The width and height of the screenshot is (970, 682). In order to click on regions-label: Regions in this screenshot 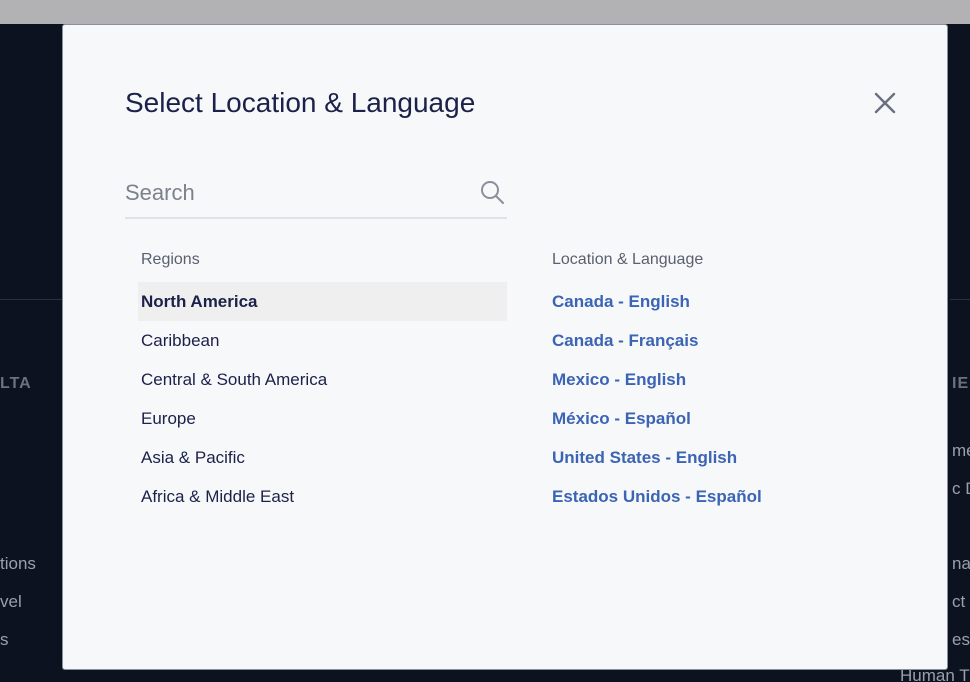, I will do `click(170, 259)`.